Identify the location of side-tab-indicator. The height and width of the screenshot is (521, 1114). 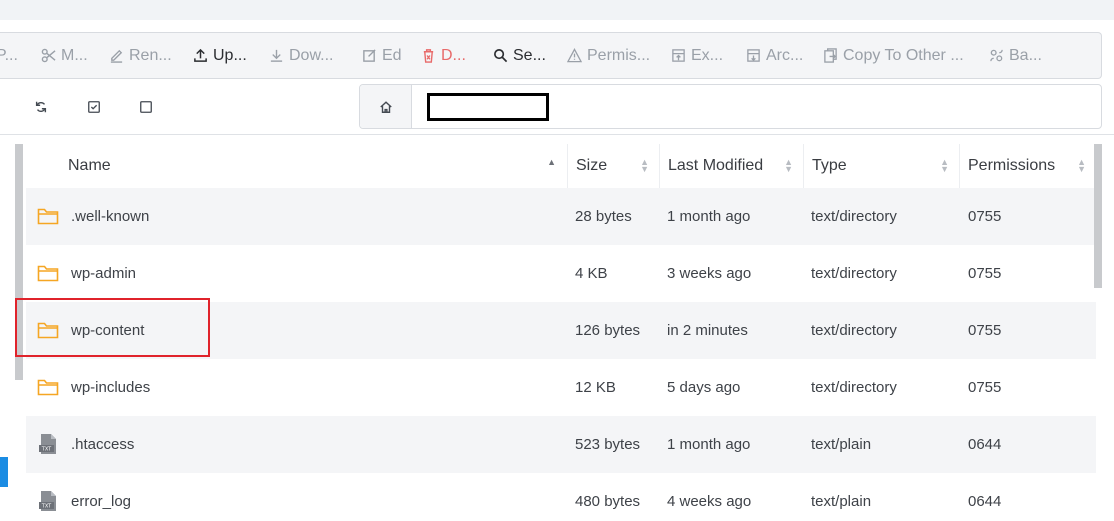
(4, 472).